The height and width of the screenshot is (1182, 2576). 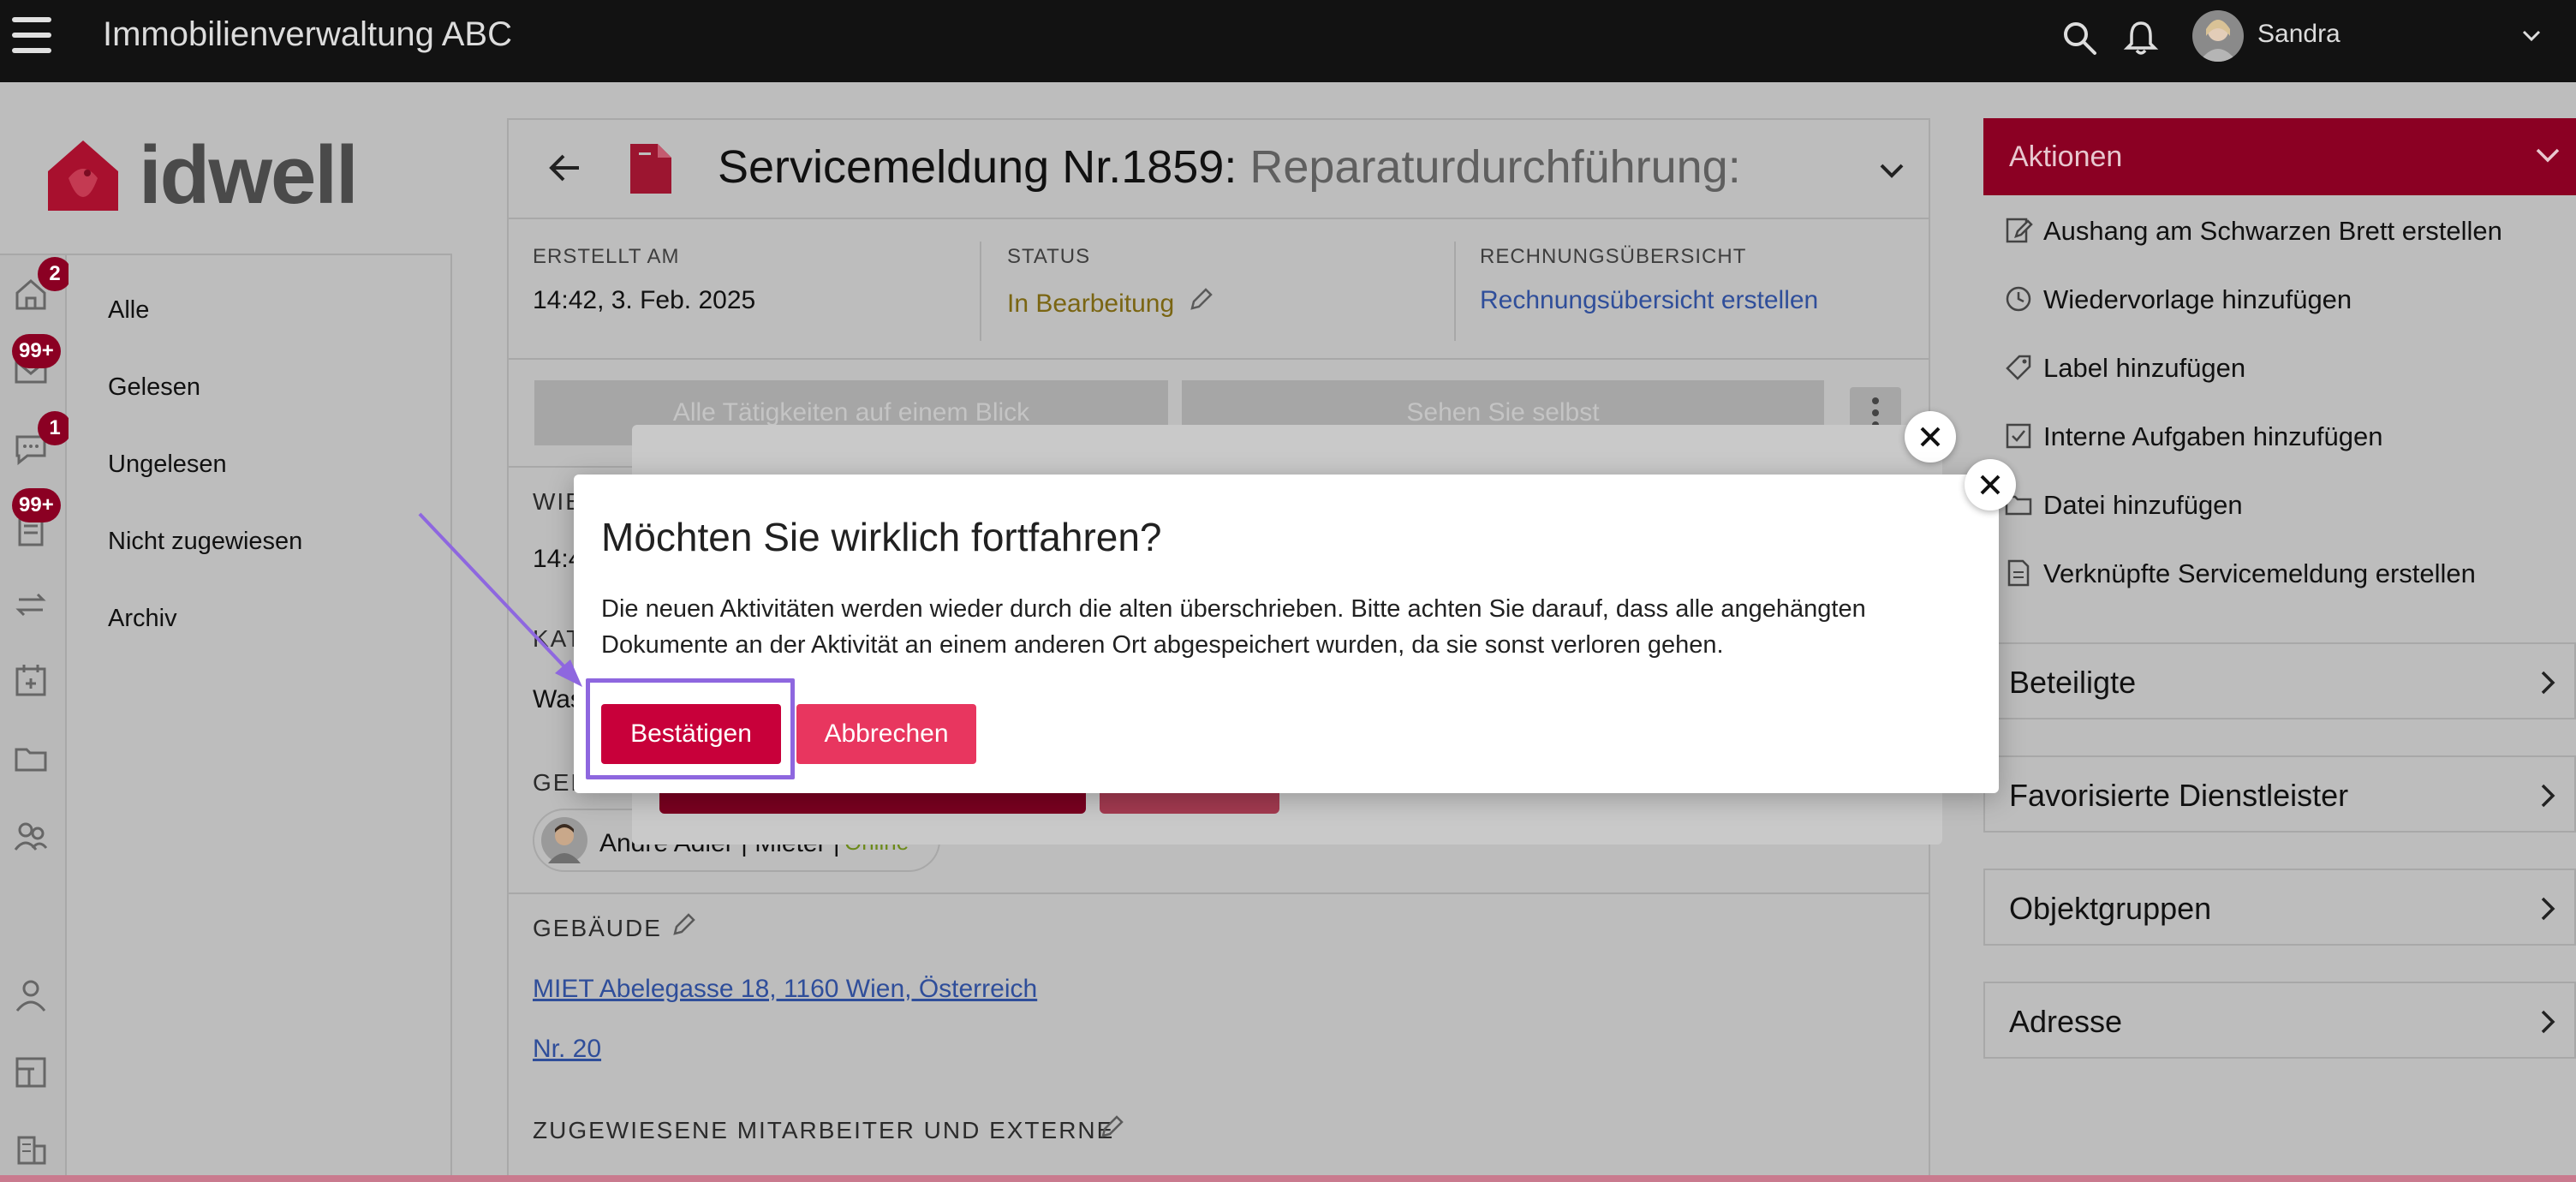 What do you see at coordinates (36, 505) in the screenshot?
I see `tasks-badge: 99+` at bounding box center [36, 505].